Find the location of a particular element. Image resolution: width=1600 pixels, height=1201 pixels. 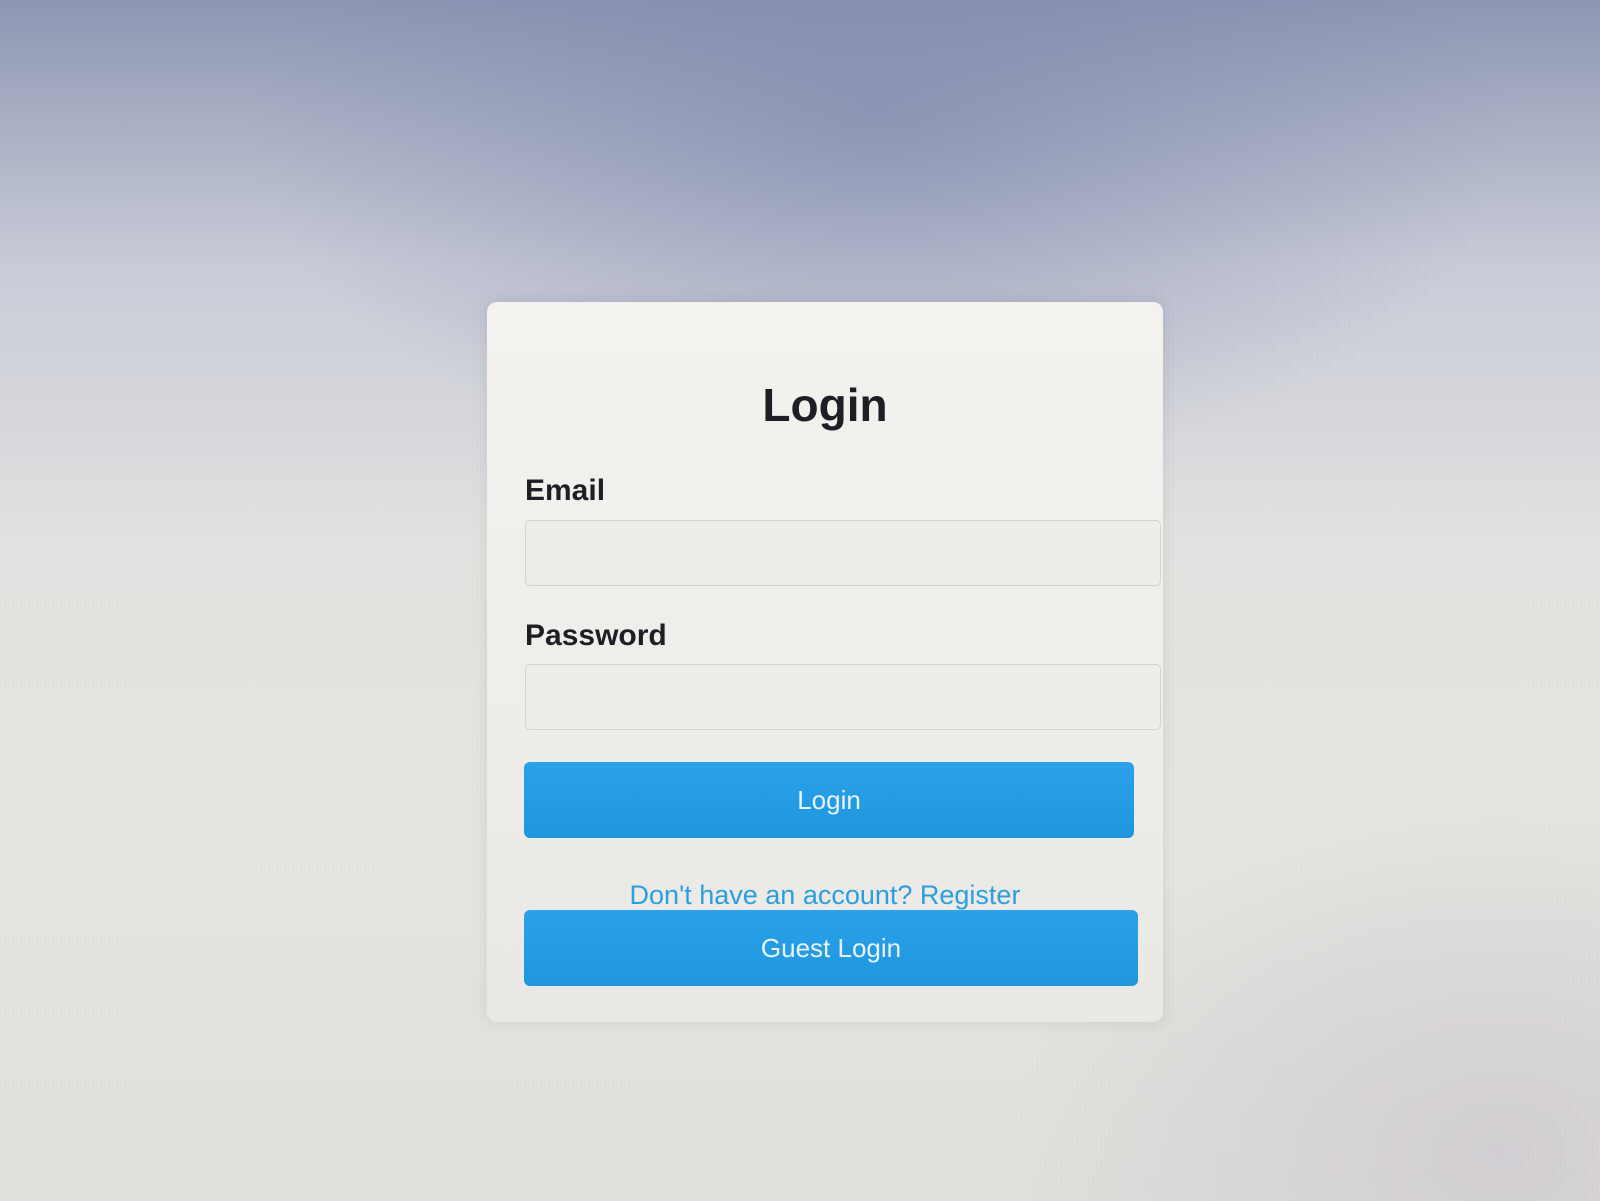

guest-login-button: Guest Login is located at coordinates (831, 948).